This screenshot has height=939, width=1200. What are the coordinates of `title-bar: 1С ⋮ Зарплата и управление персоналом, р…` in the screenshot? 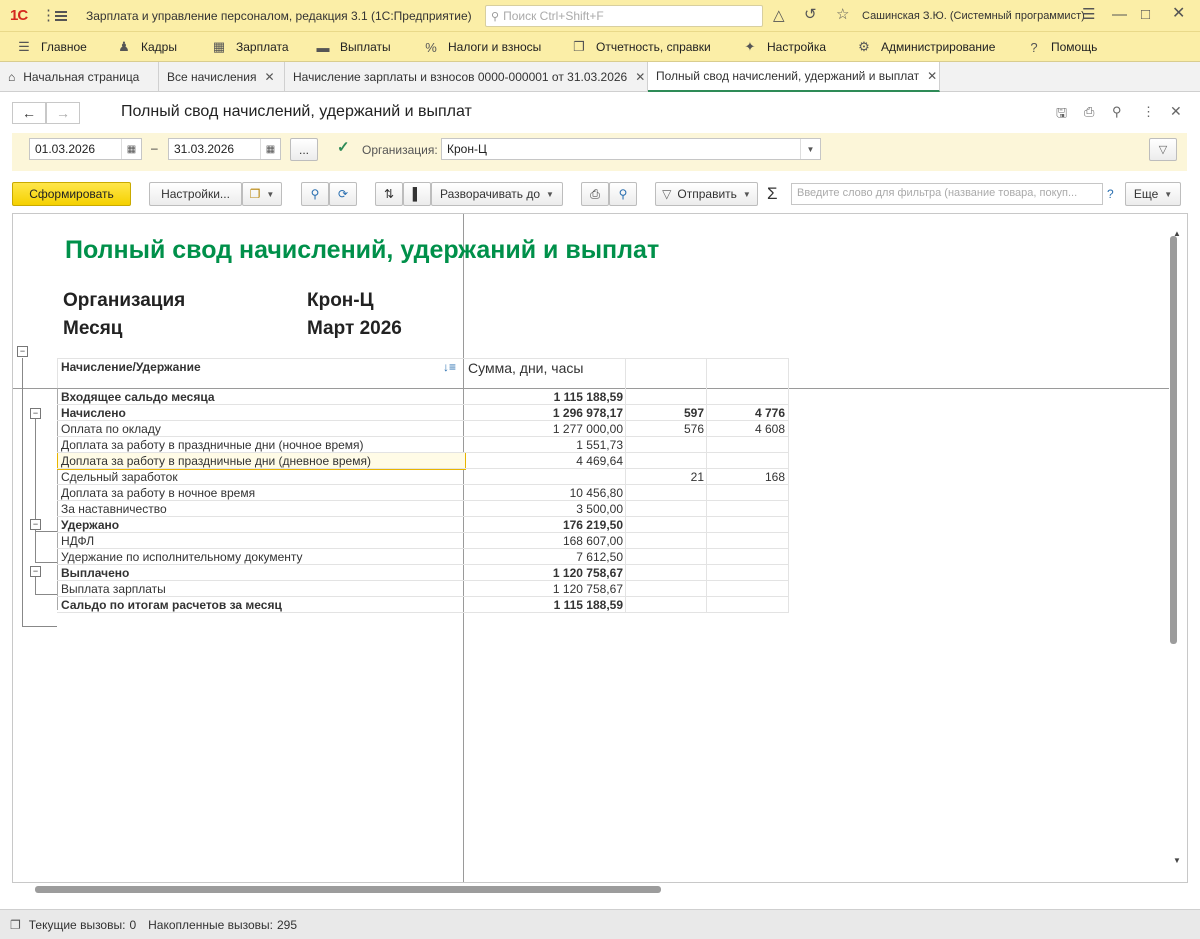 It's located at (600, 16).